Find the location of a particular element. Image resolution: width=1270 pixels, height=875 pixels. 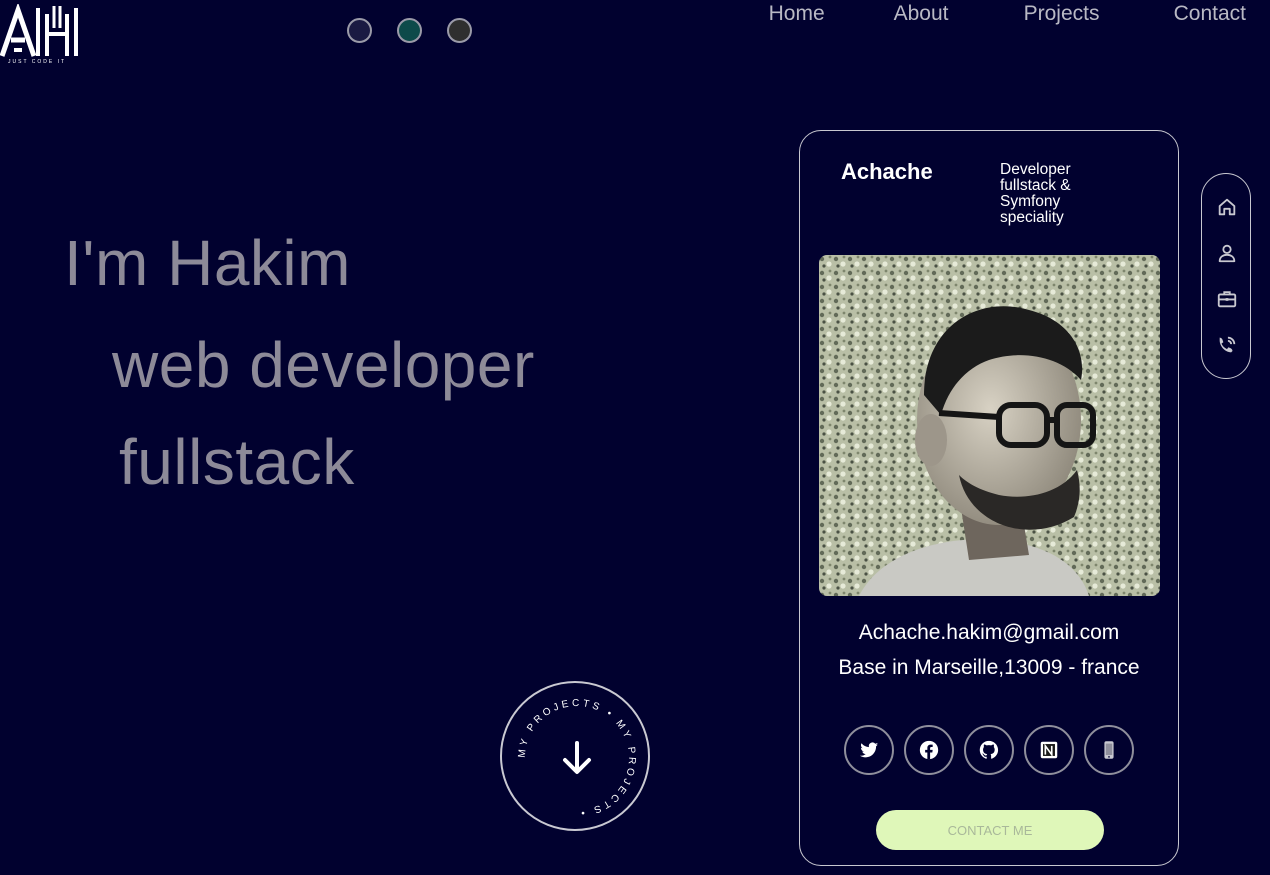

logo-tagline: JUST CODE IT is located at coordinates (37, 62).